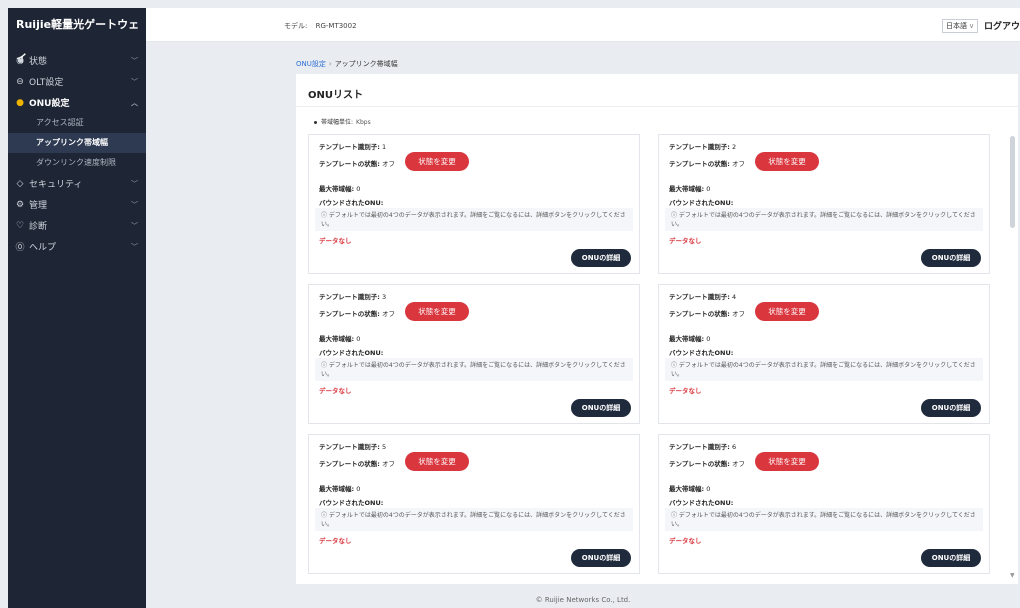  Describe the element at coordinates (78, 41) in the screenshot. I see `brand-title: Ruijie軽量光ゲートウェイ` at that location.